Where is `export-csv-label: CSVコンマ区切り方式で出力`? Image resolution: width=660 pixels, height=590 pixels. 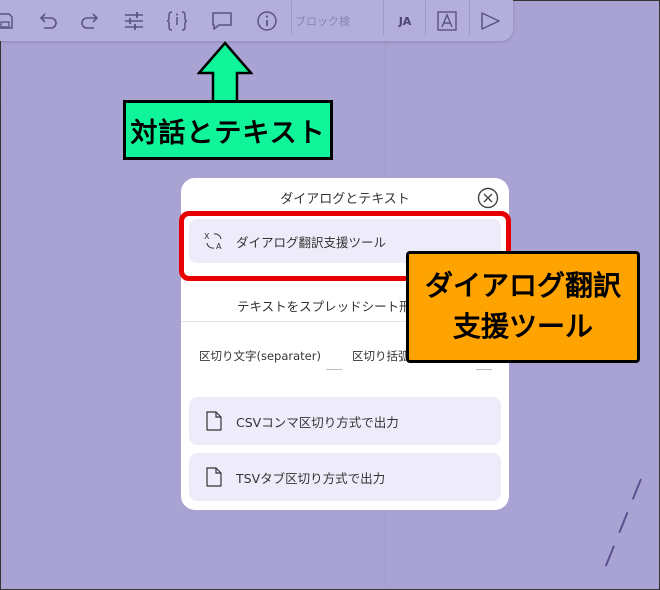 export-csv-label: CSVコンマ区切り方式で出力 is located at coordinates (317, 422).